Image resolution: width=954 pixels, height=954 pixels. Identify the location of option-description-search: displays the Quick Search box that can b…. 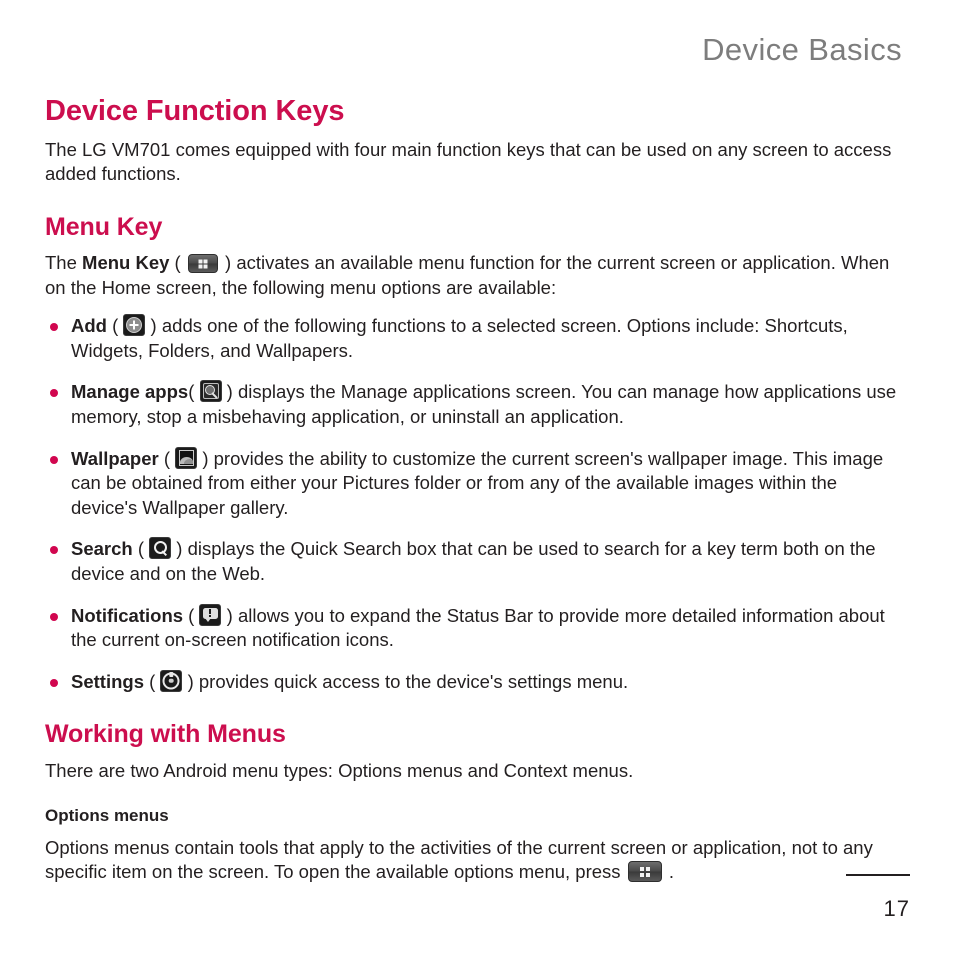
(473, 561).